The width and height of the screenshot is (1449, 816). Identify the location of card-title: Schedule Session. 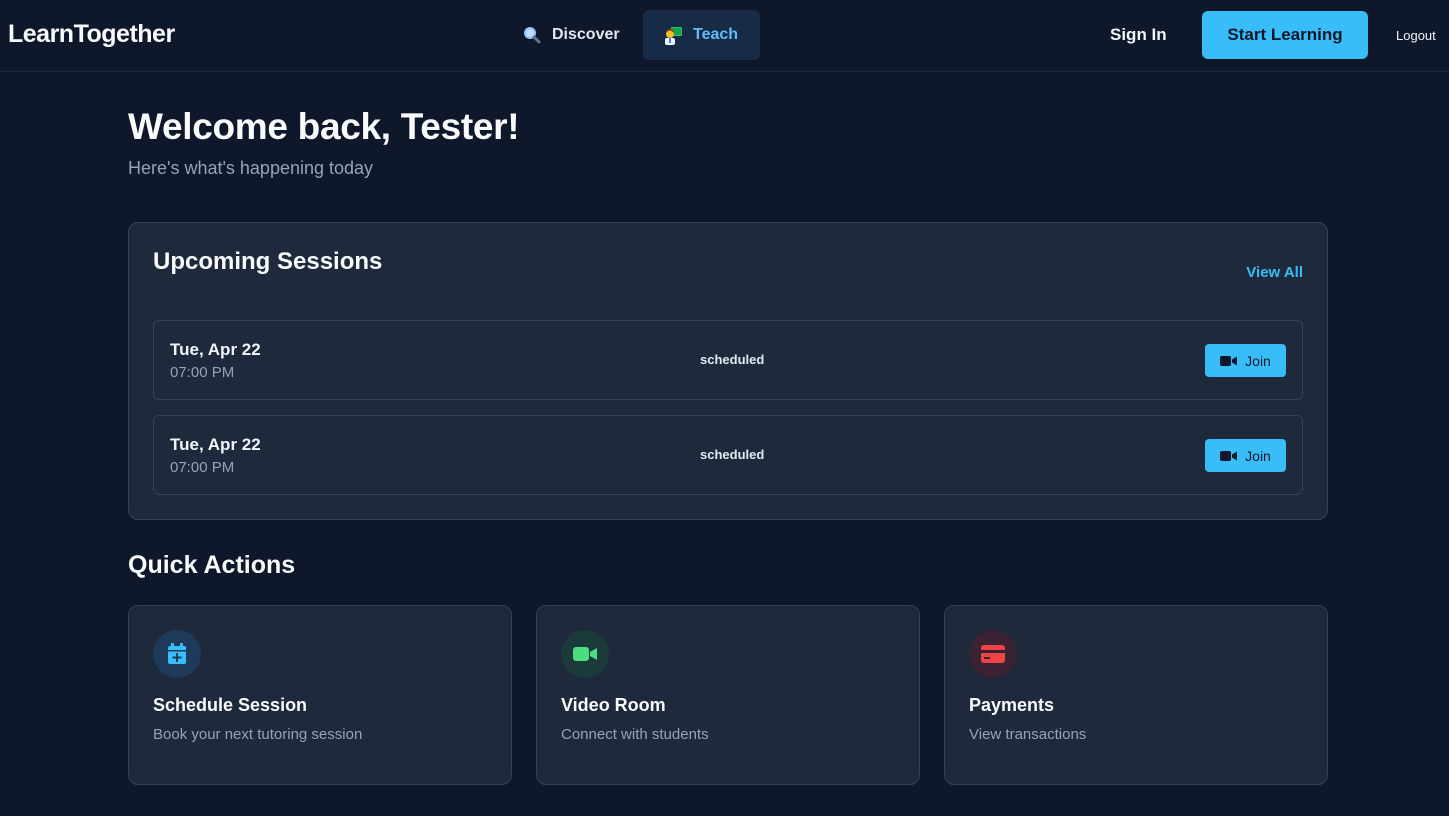
(230, 705).